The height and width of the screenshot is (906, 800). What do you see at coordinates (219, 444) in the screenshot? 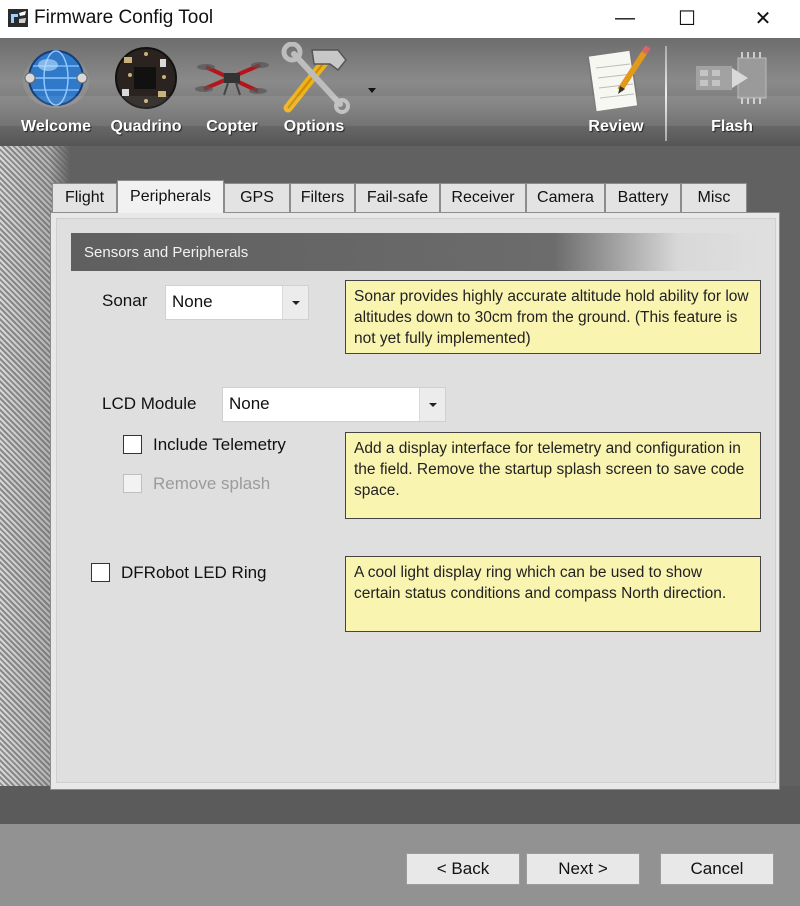
I see `include-telemetry-label: Include Telemetry` at bounding box center [219, 444].